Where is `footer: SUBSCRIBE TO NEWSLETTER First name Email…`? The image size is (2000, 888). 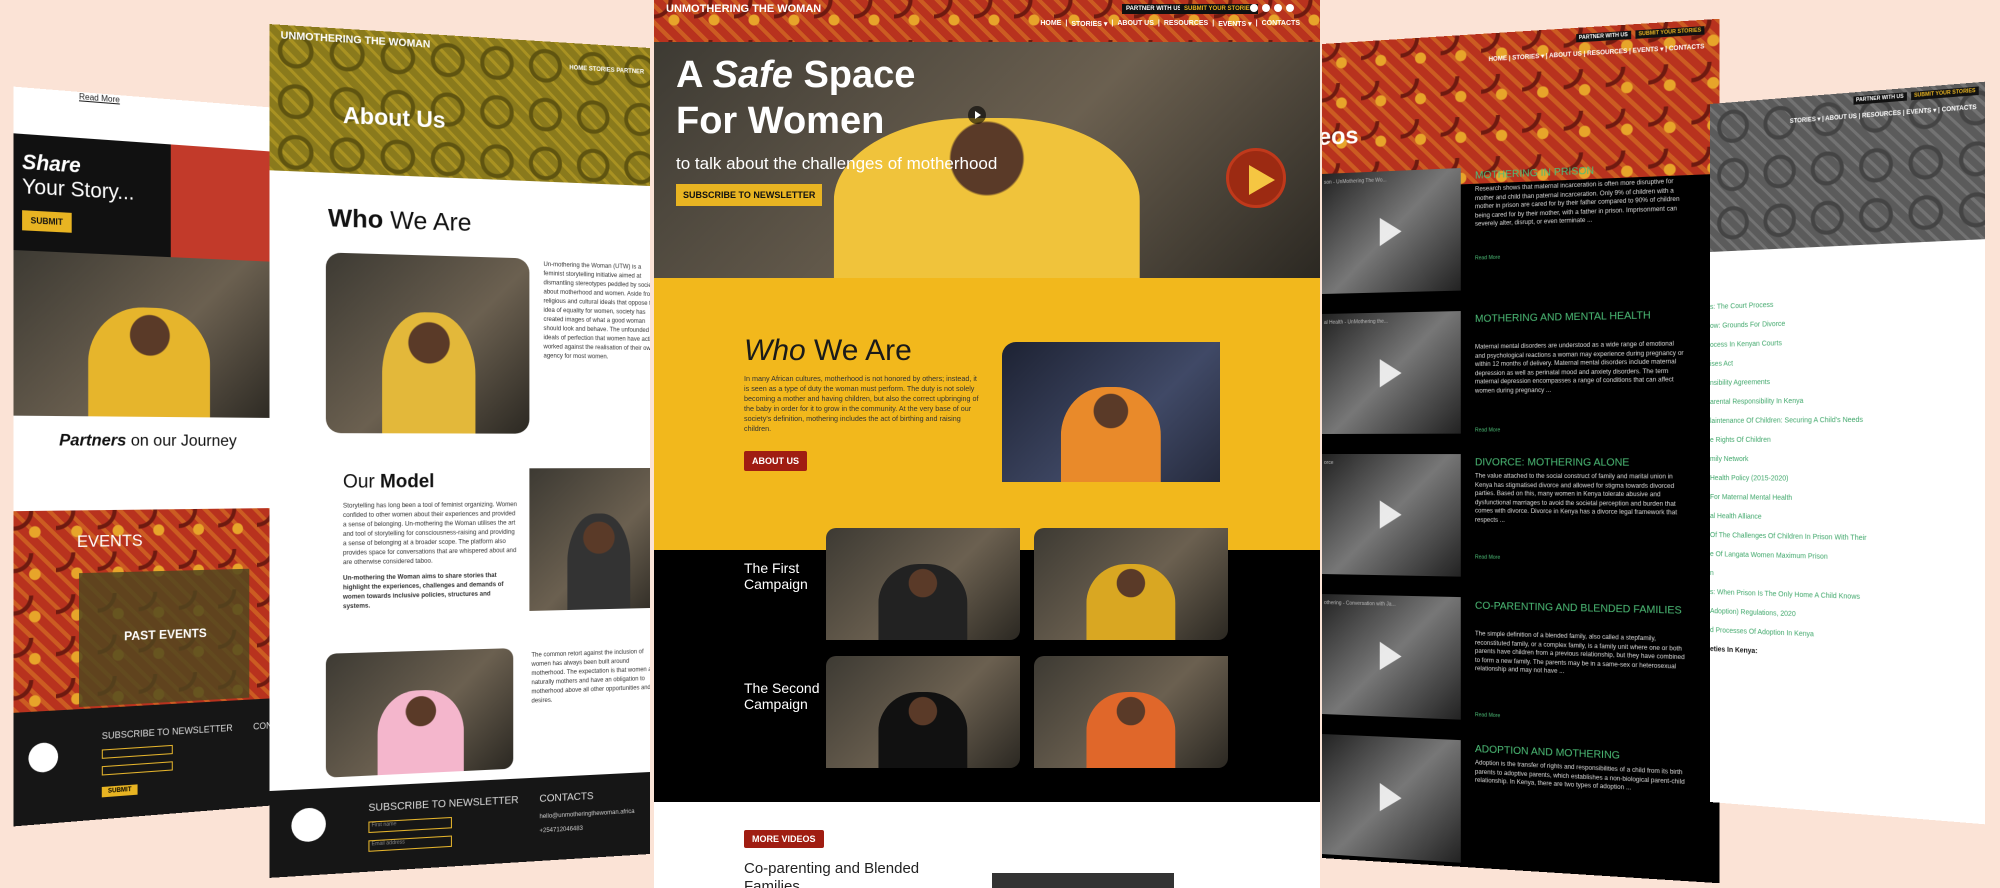 footer: SUBSCRIBE TO NEWSLETTER First name Email… is located at coordinates (459, 825).